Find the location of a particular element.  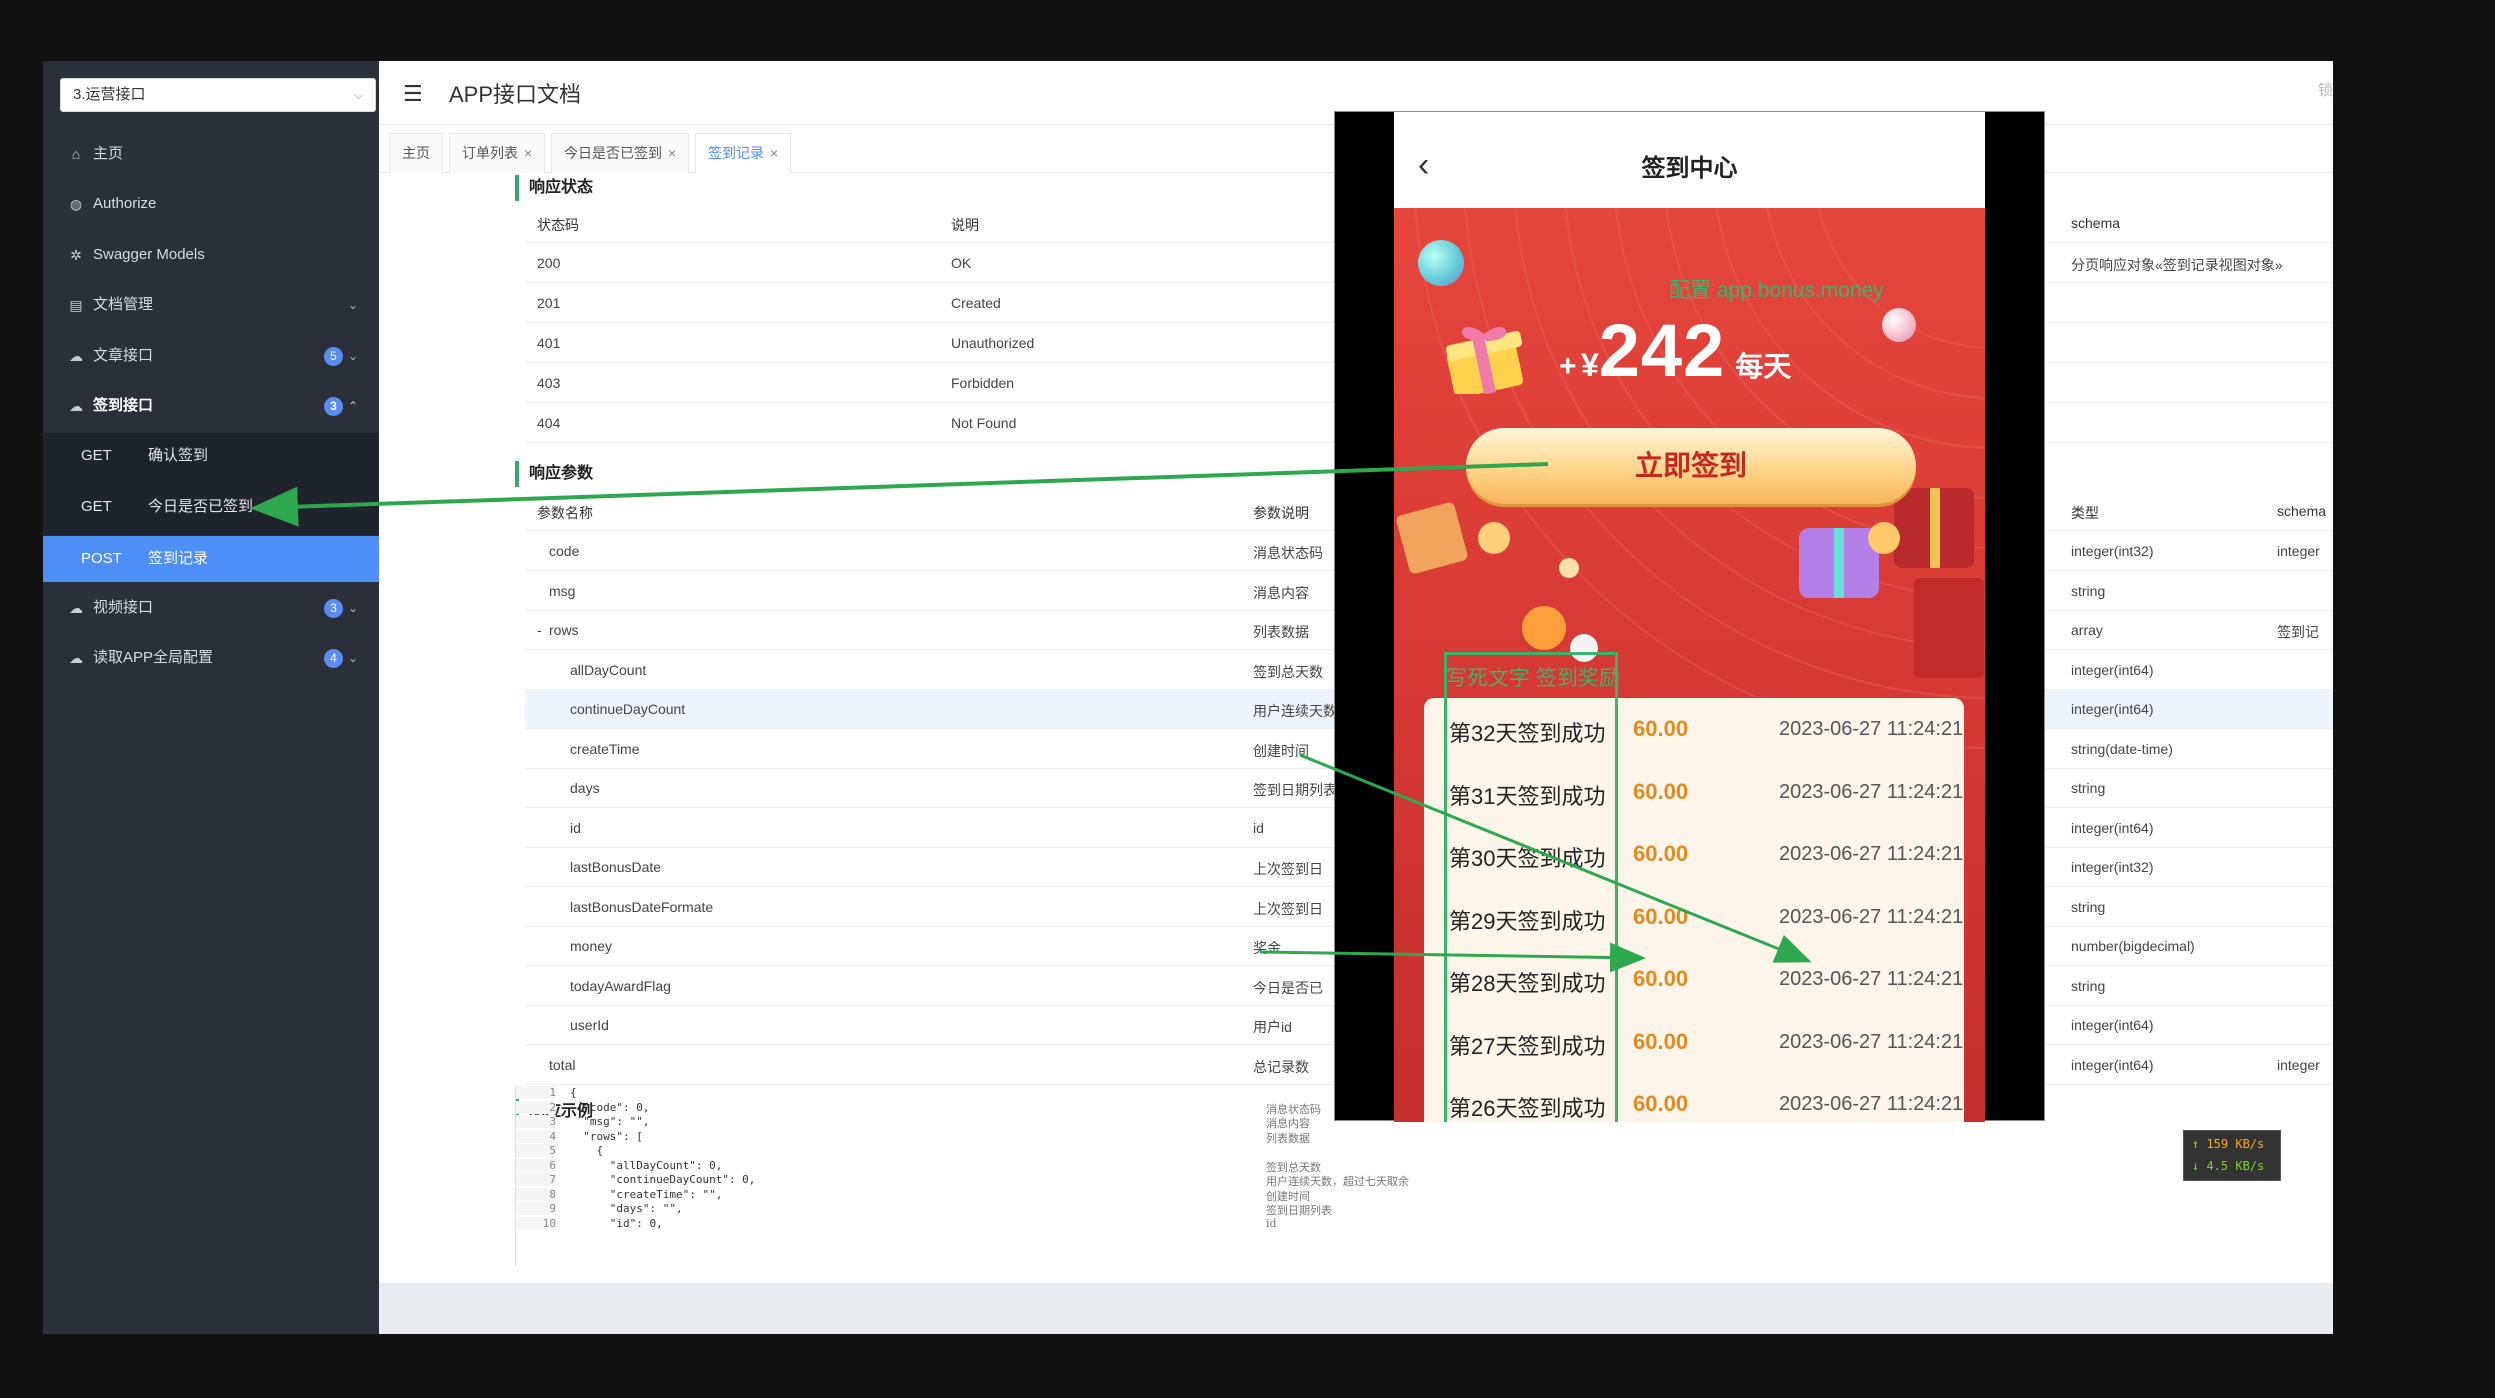

collapse-toggle: - is located at coordinates (539, 630).